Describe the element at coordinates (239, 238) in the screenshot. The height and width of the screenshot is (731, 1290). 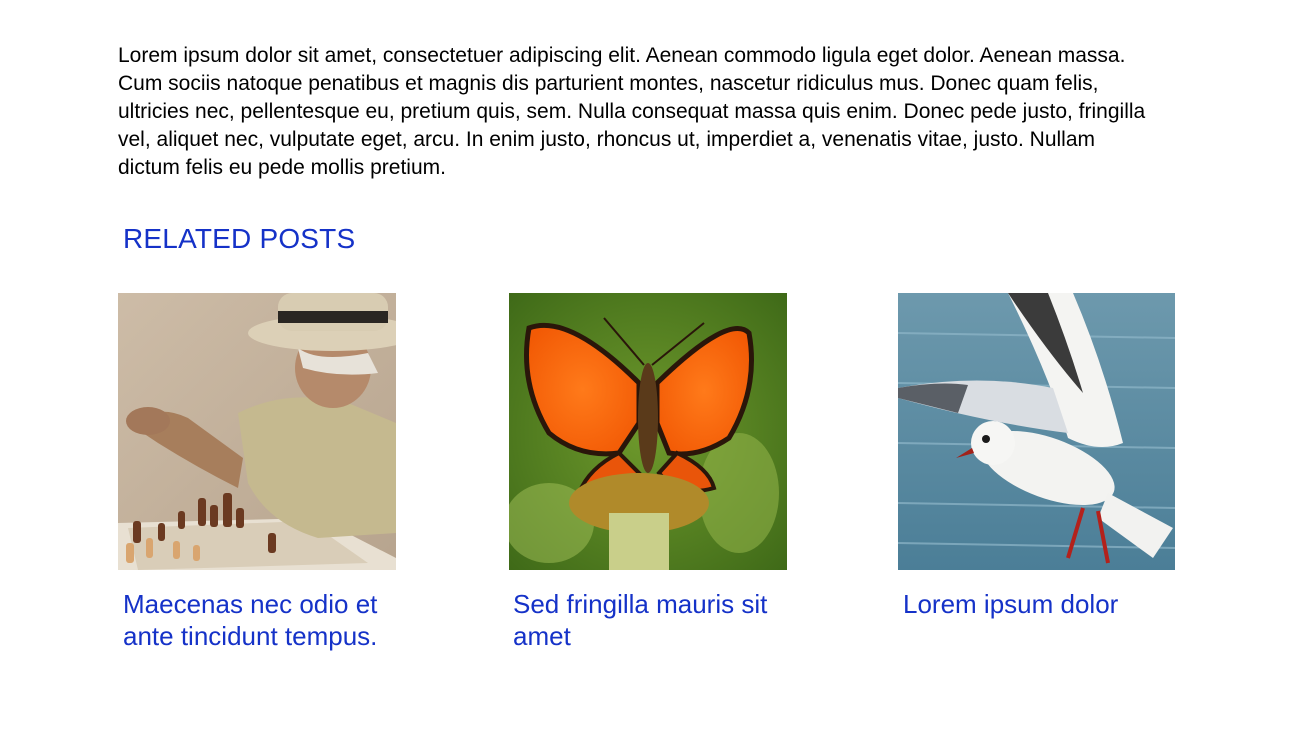
I see `related-posts-heading: RELATED POSTS` at that location.